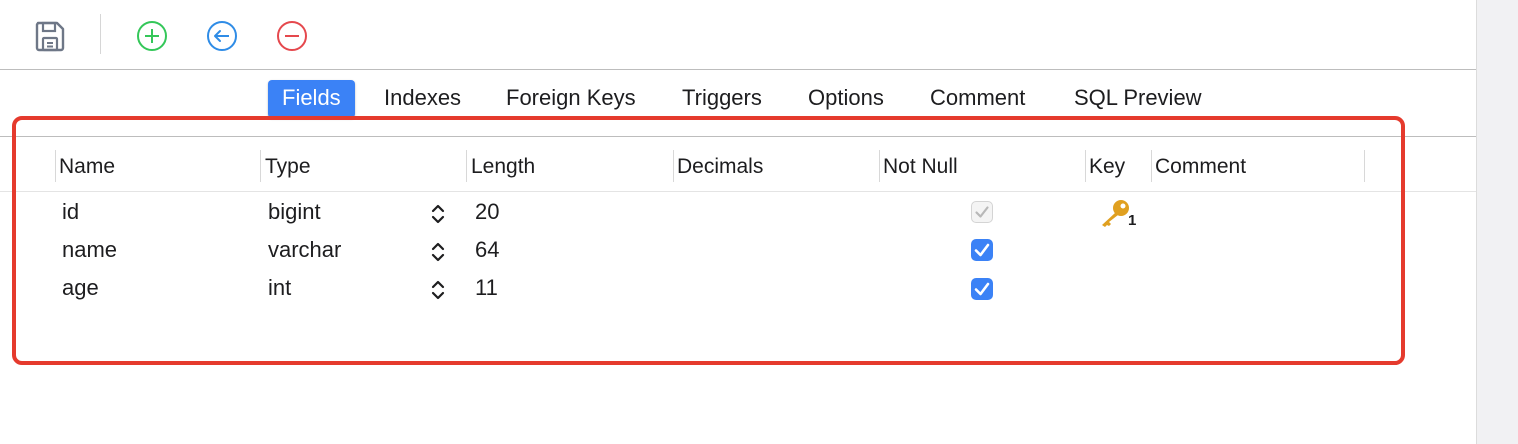  What do you see at coordinates (422, 99) in the screenshot?
I see `tab-indexes: Indexes` at bounding box center [422, 99].